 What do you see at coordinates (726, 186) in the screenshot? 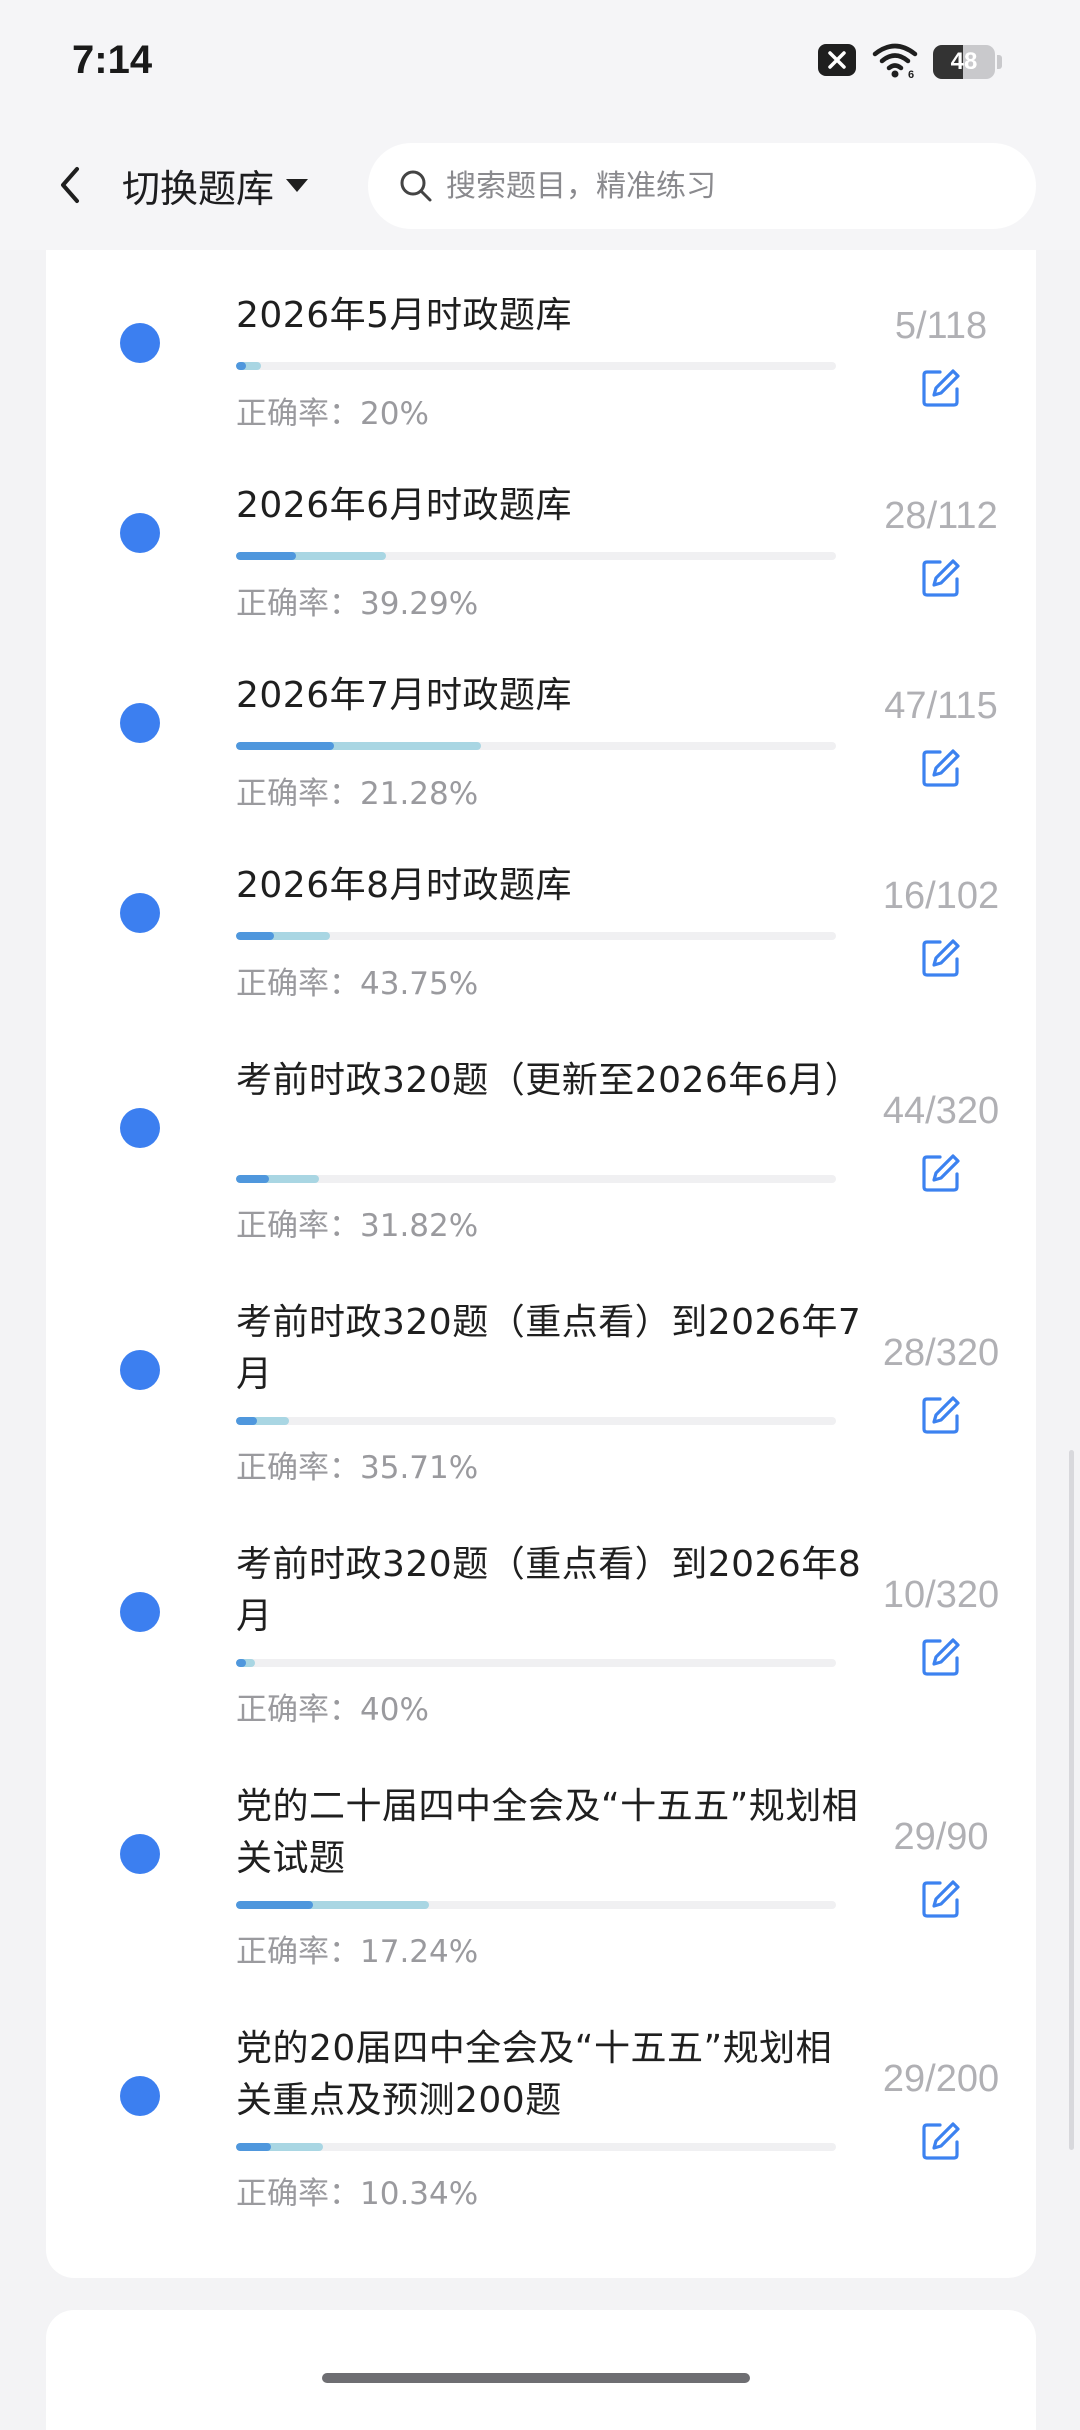
I see `search-input` at bounding box center [726, 186].